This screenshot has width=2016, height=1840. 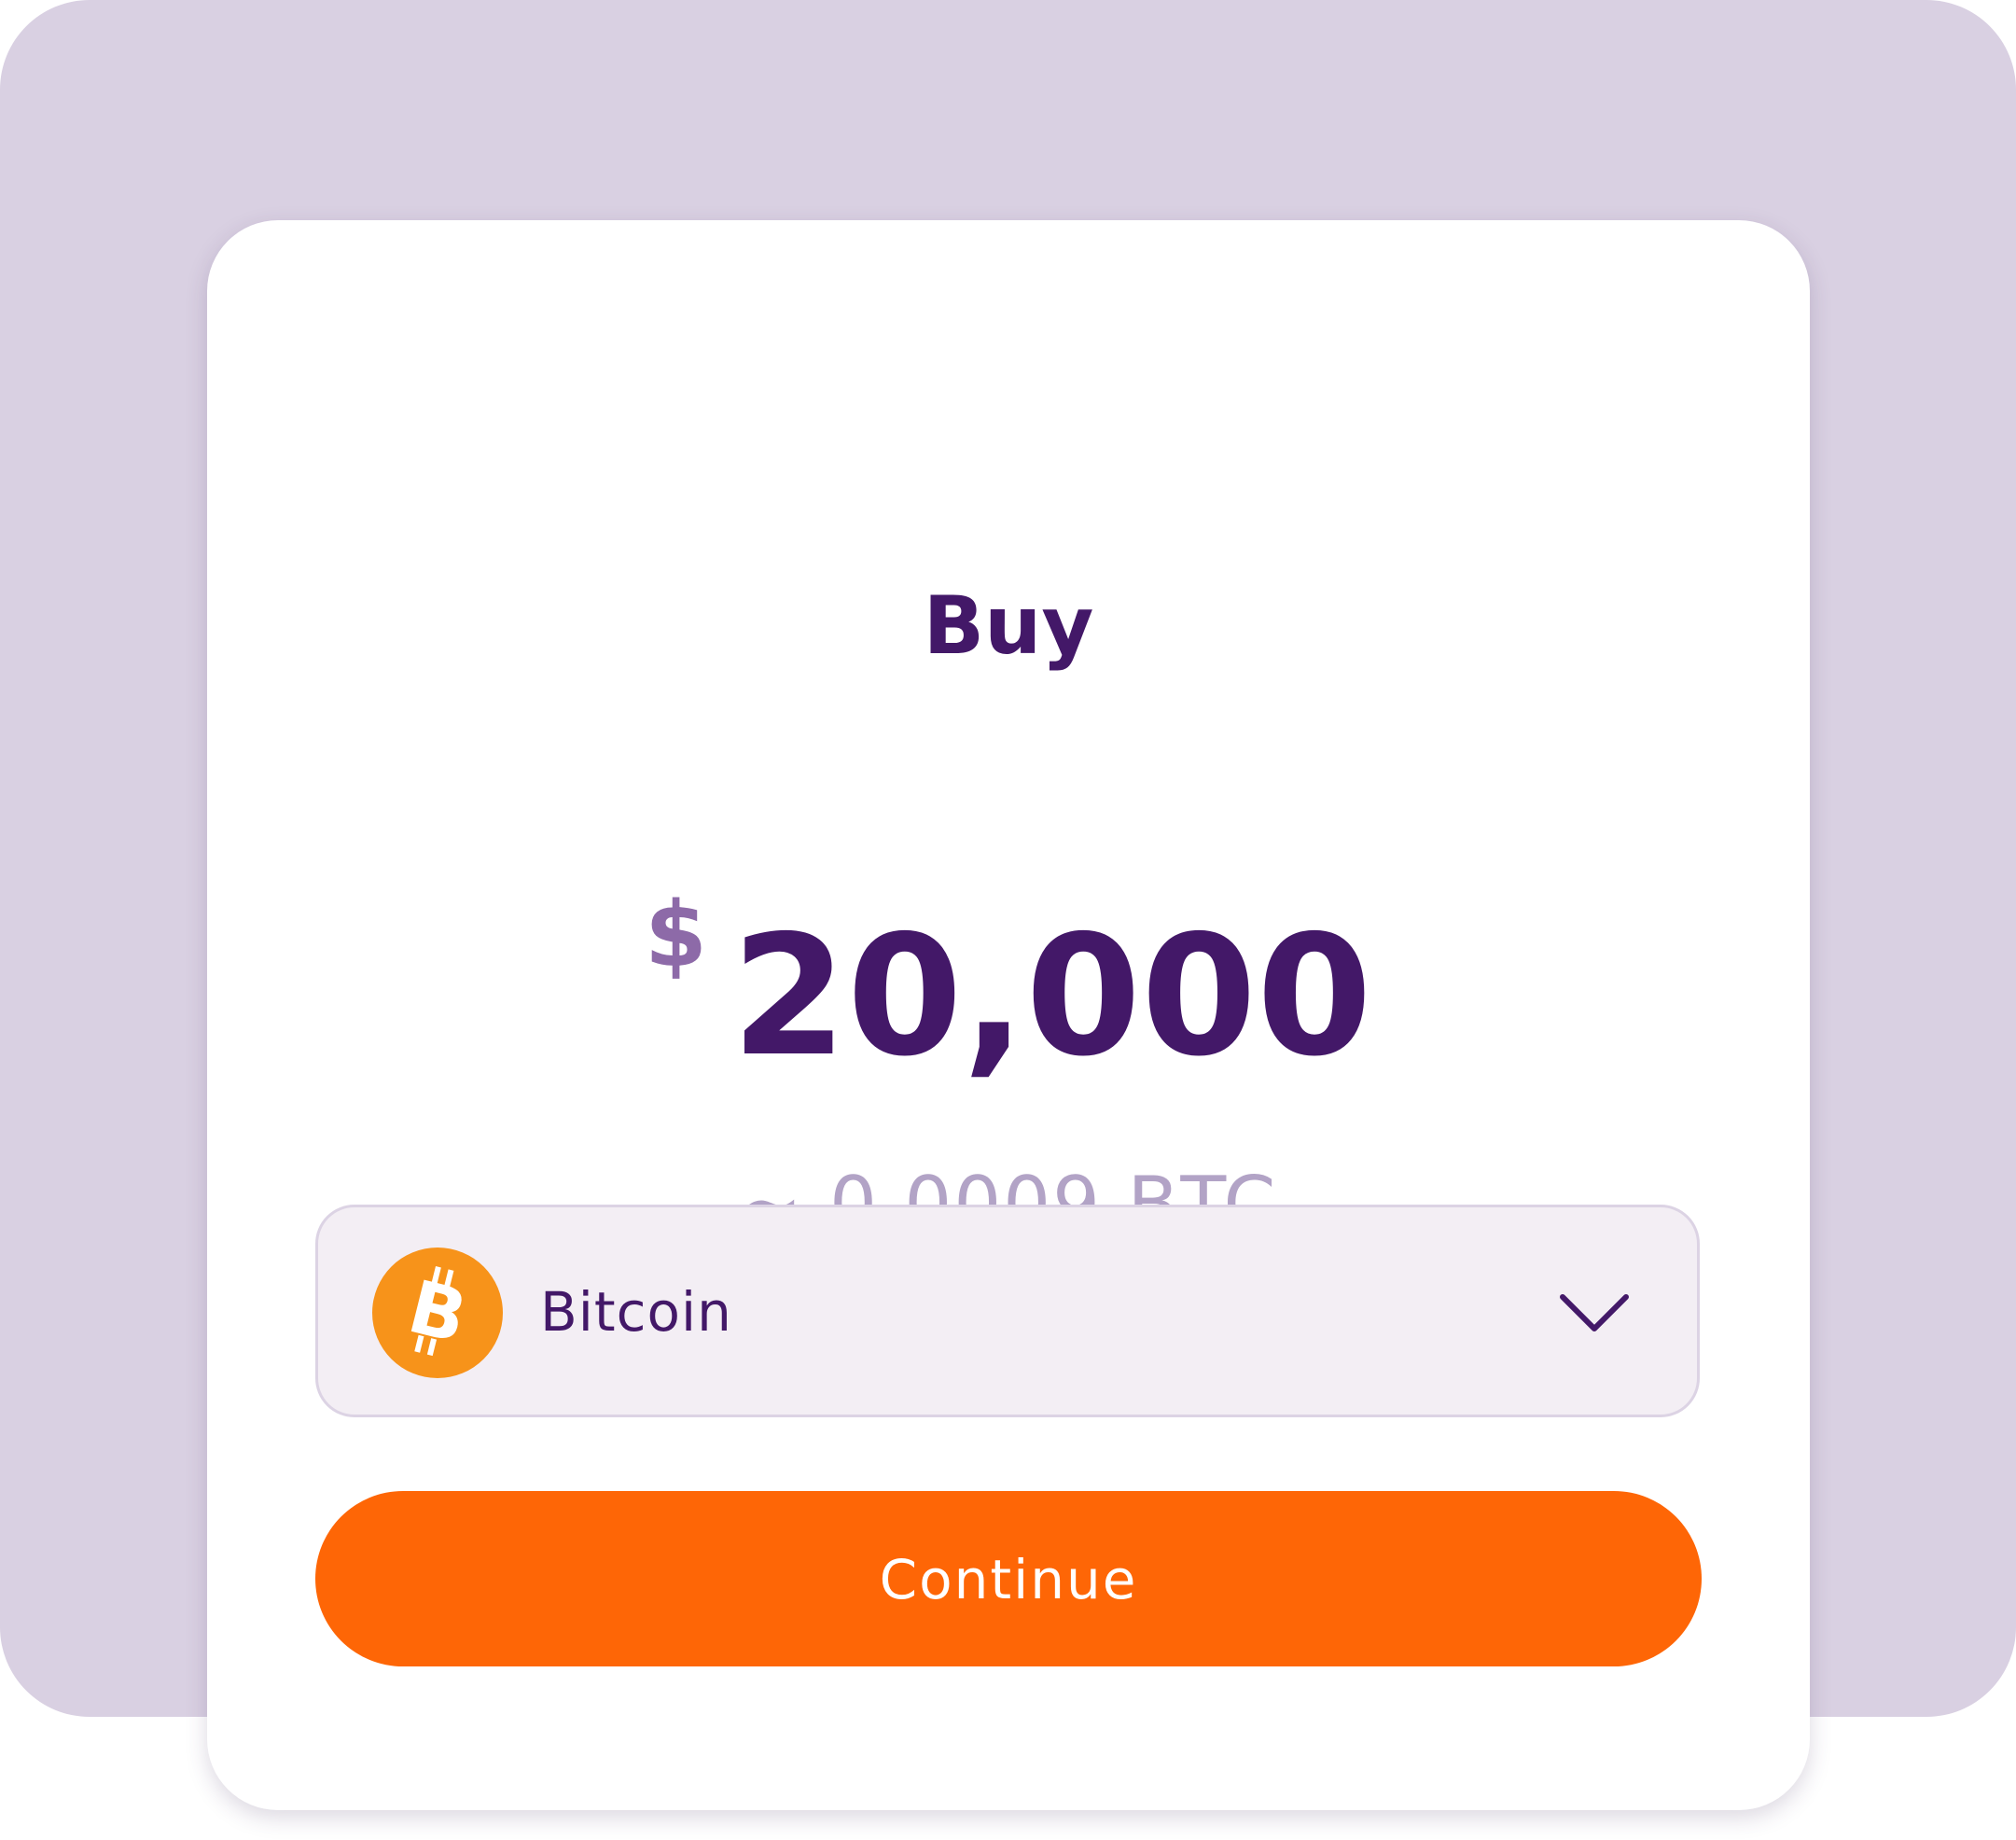 I want to click on bitcoin-icon: B, so click(x=438, y=1313).